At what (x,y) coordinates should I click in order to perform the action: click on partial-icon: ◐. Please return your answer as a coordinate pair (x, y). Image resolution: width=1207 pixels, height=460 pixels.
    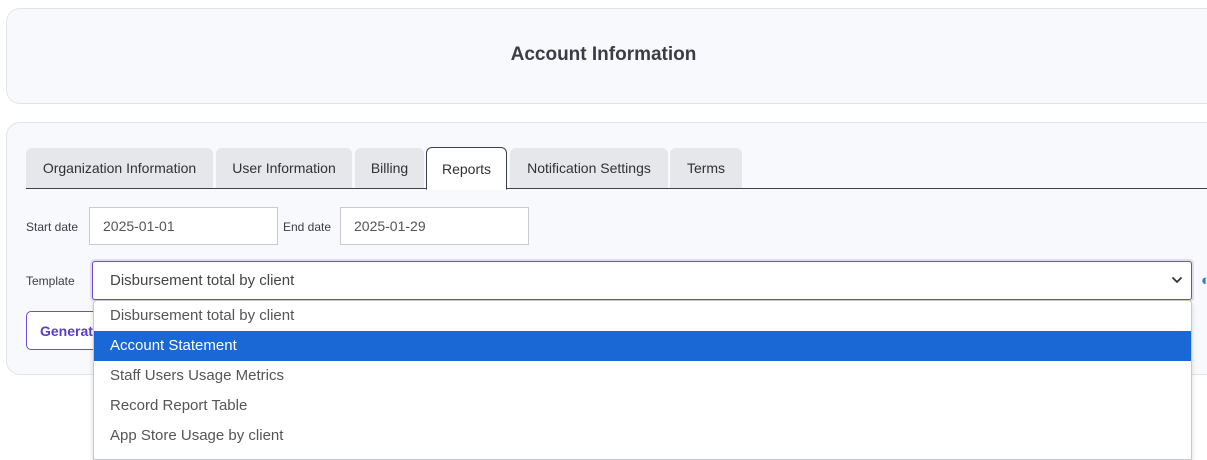
    Looking at the image, I should click on (1204, 280).